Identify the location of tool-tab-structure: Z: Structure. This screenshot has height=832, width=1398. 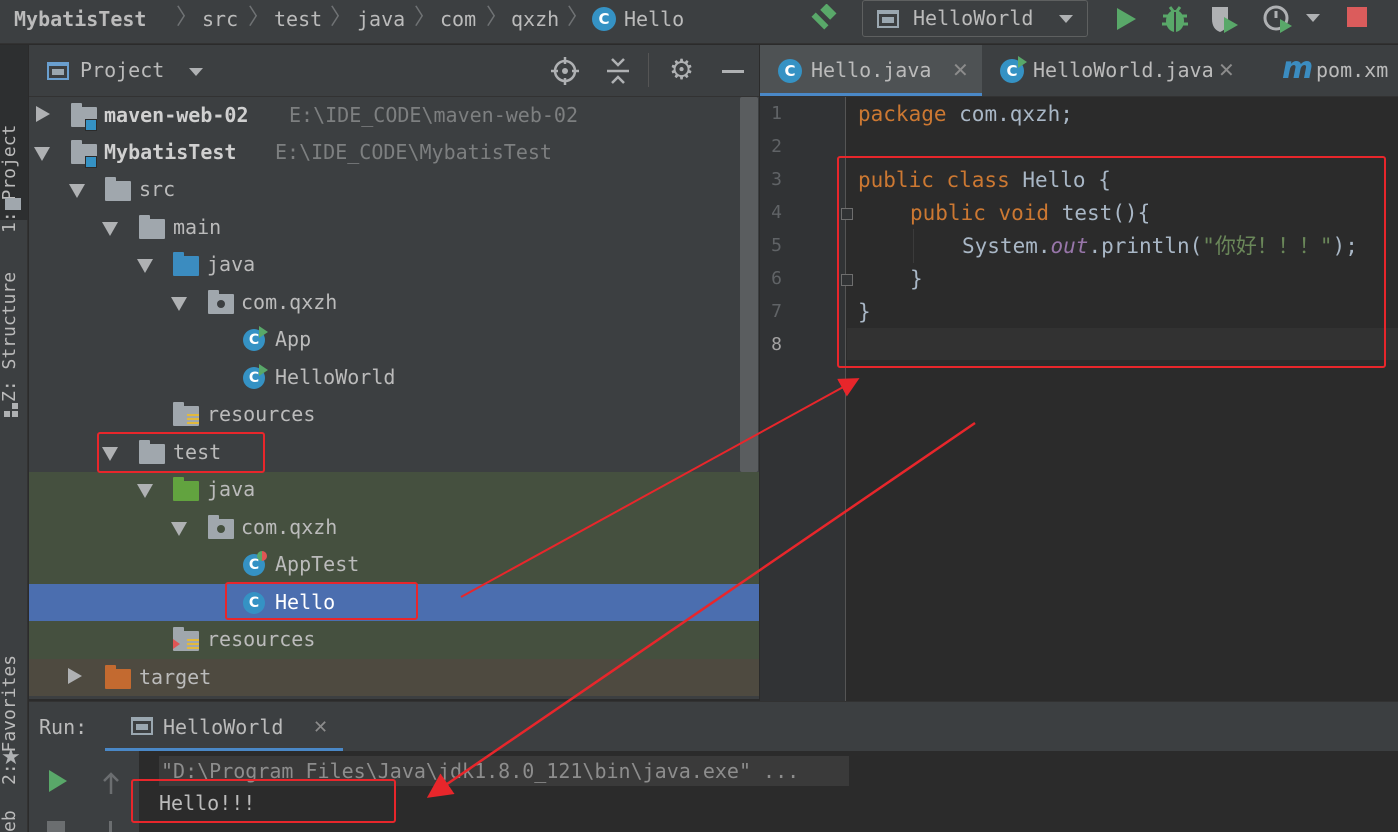
(10, 337).